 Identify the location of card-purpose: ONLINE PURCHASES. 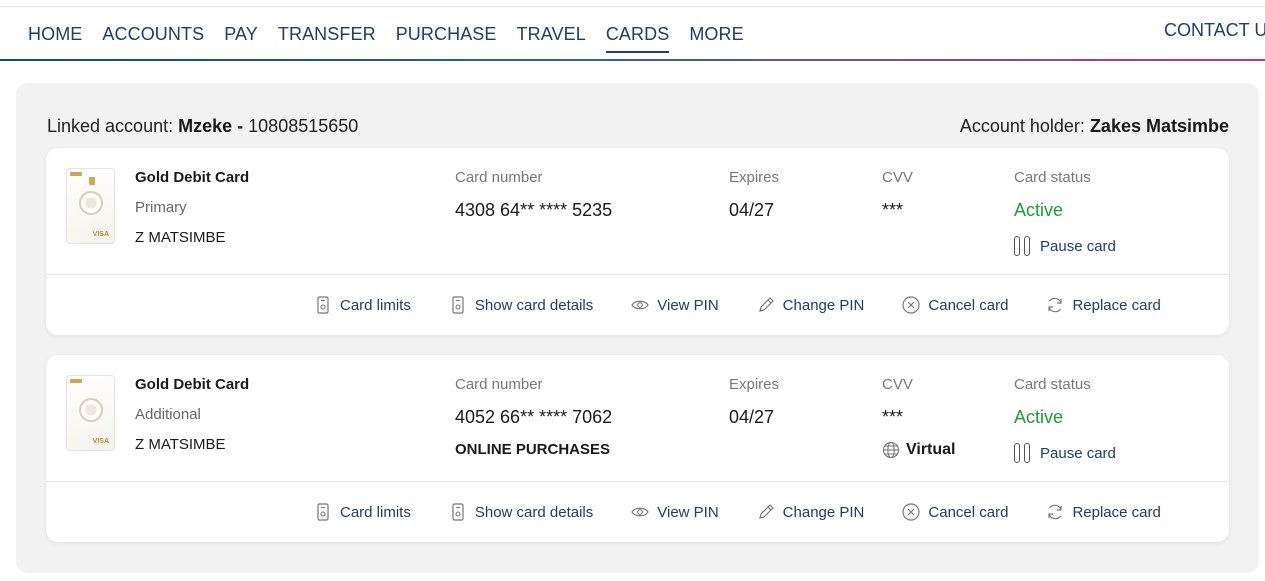
(533, 449).